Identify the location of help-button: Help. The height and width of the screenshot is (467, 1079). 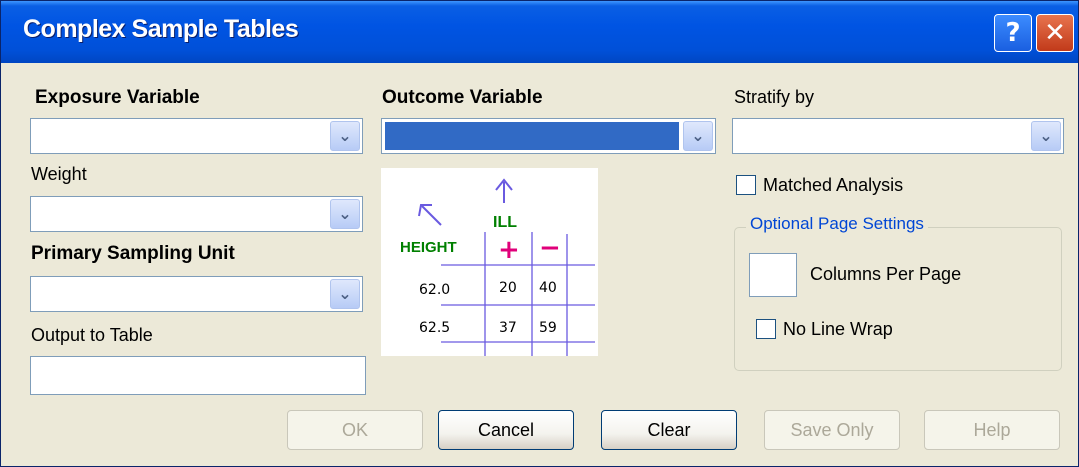
(992, 430).